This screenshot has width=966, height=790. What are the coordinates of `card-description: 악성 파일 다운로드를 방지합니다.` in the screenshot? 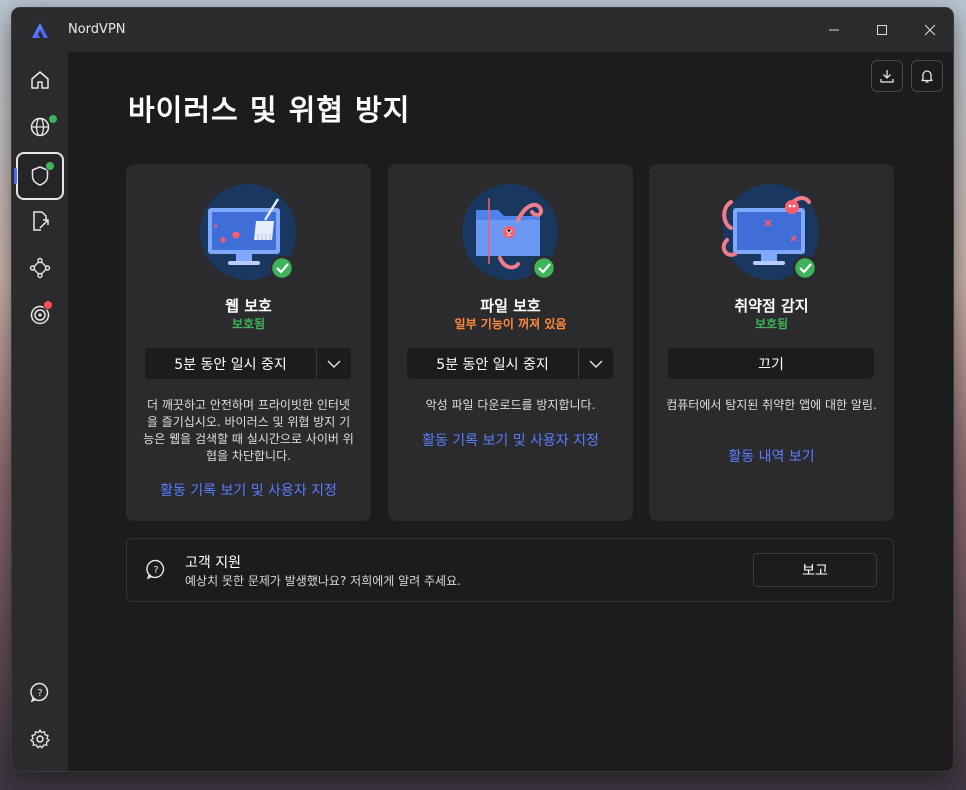 It's located at (510, 405).